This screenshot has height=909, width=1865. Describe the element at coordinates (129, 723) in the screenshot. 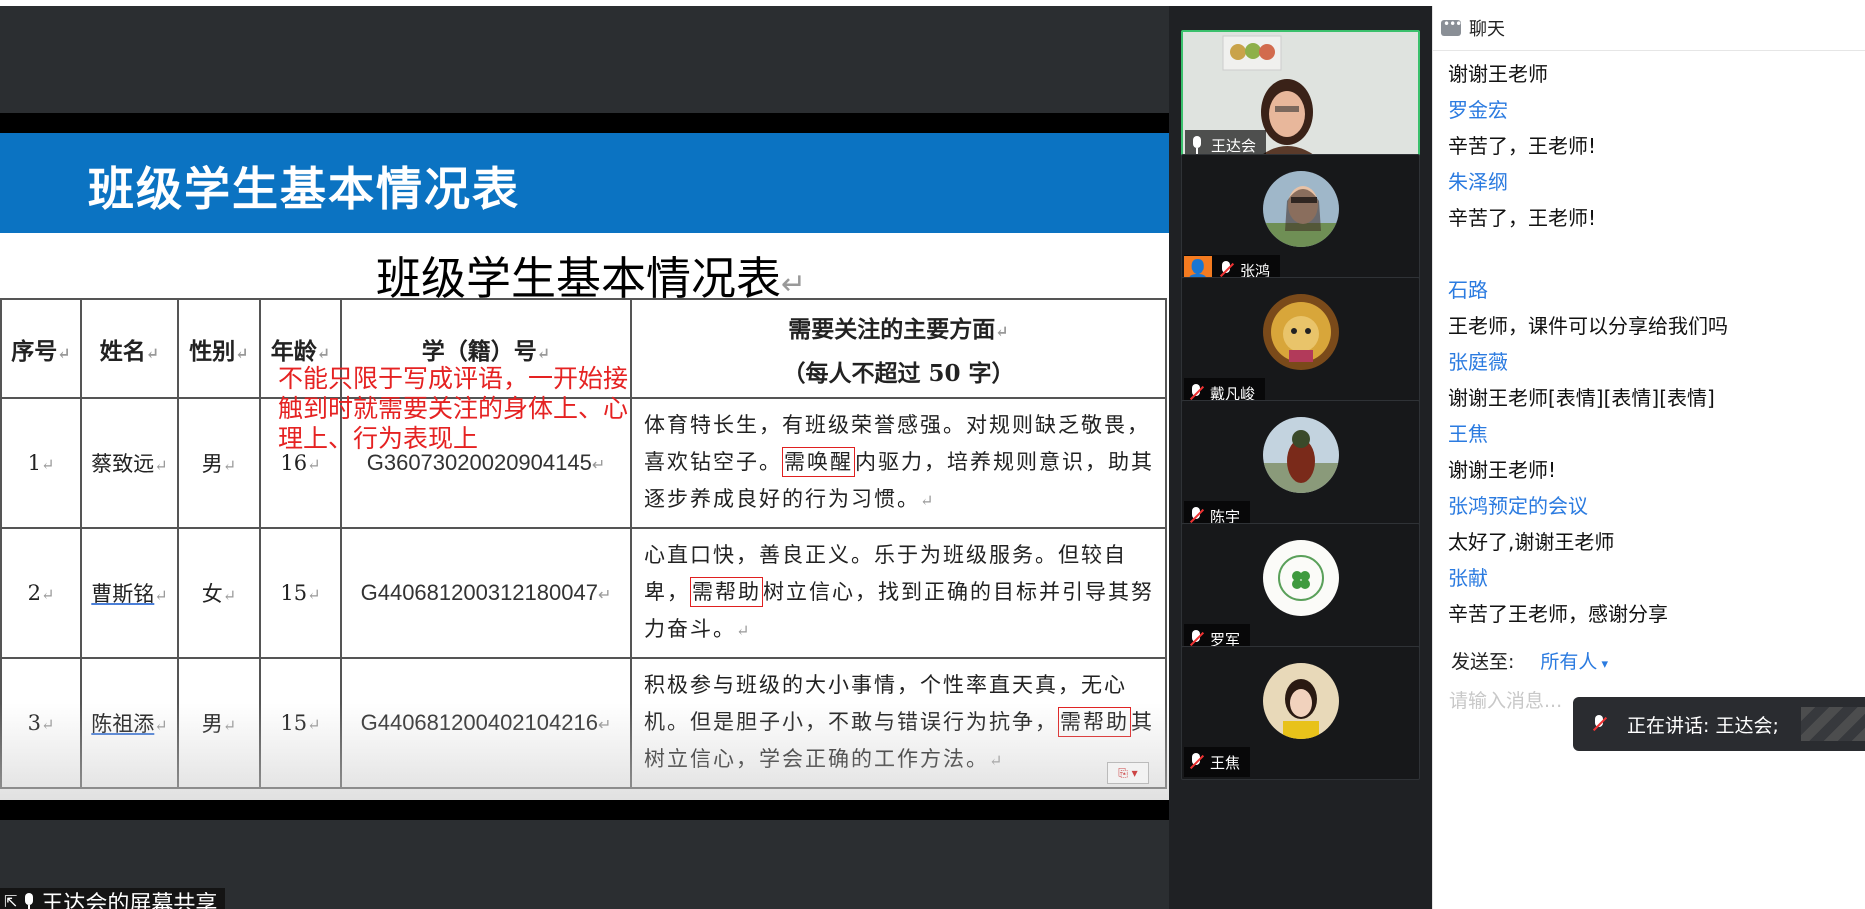

I see `cell-name: 陈祖添↵` at that location.